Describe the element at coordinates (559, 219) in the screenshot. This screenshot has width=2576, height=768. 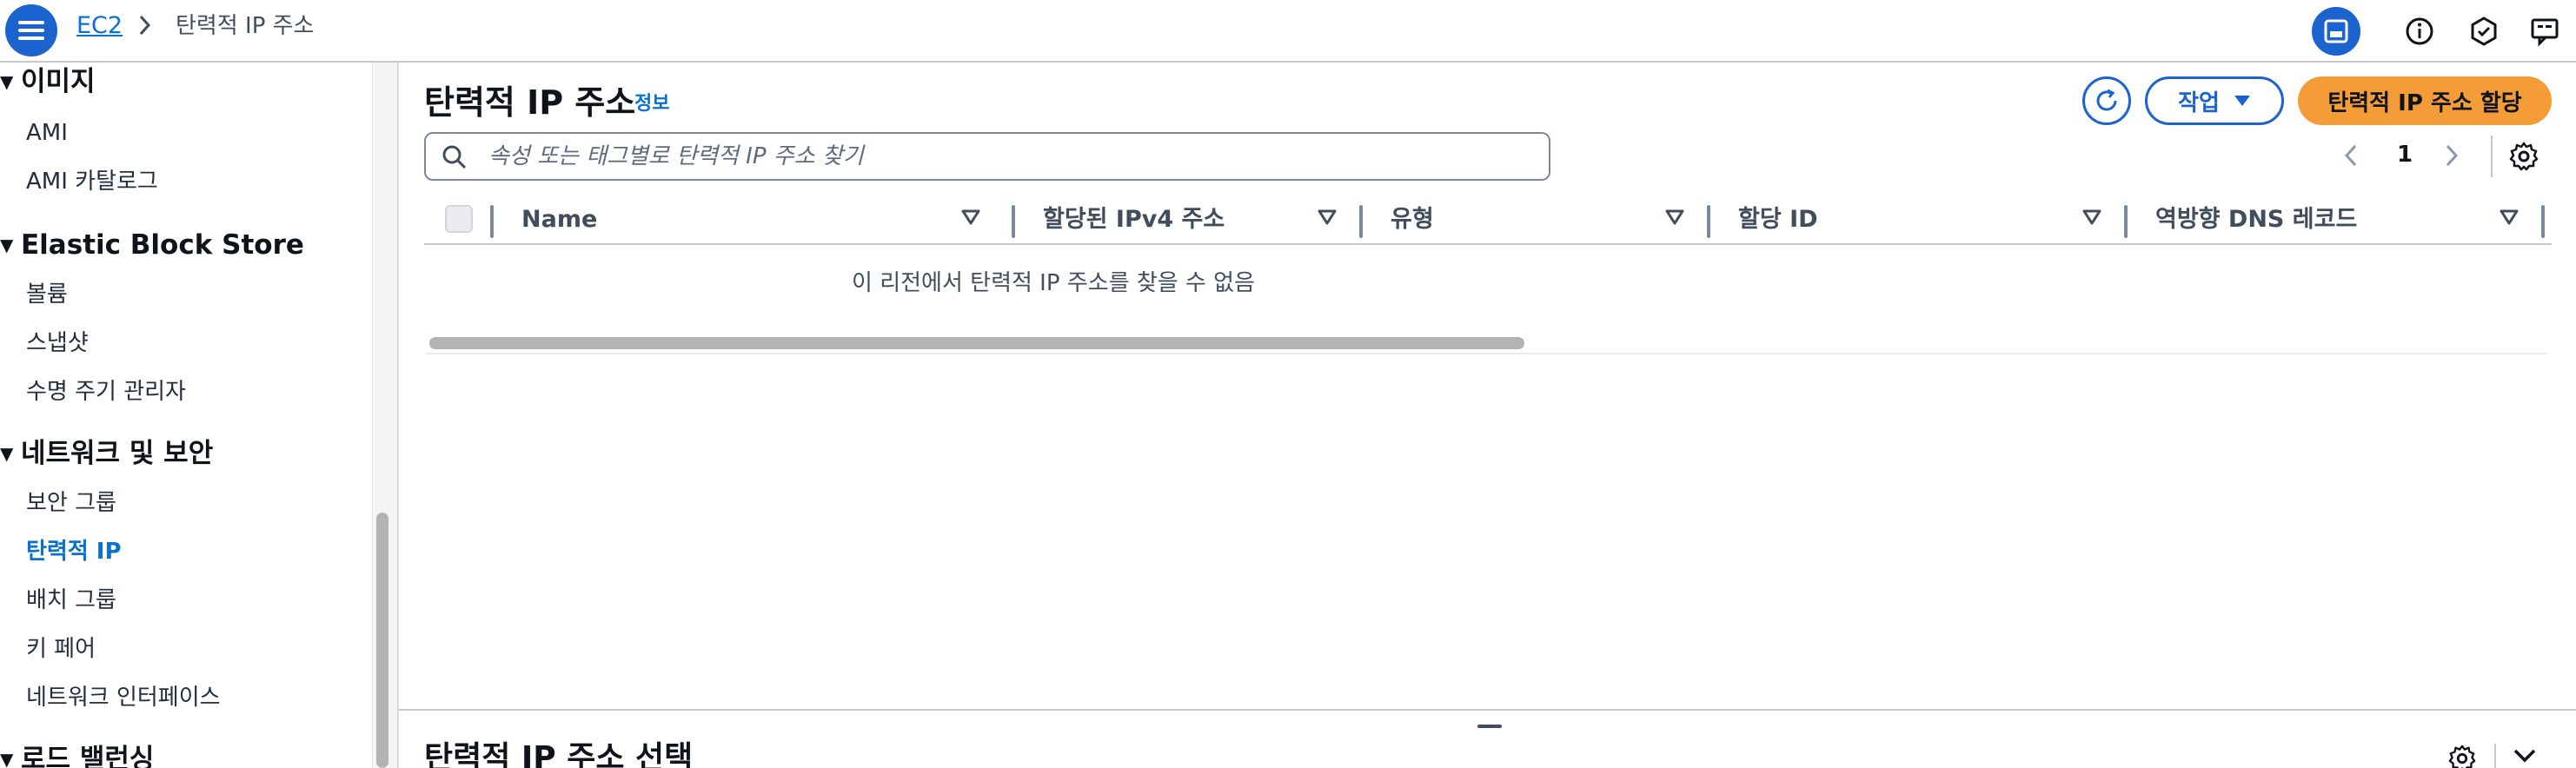
I see `column-header-name: Name` at that location.